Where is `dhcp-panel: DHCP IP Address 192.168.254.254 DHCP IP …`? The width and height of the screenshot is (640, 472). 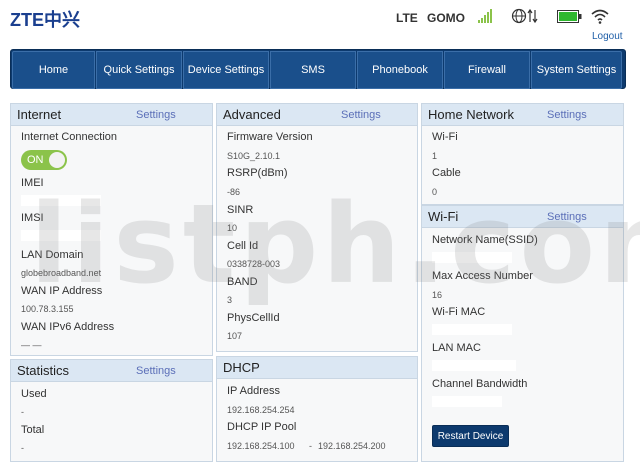 dhcp-panel: DHCP IP Address 192.168.254.254 DHCP IP … is located at coordinates (317, 409).